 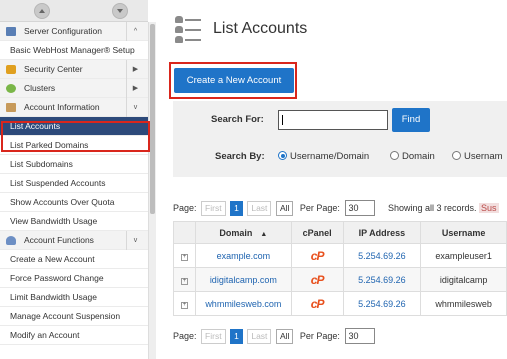 I want to click on domain-link: whmmilesweb.com, so click(x=243, y=303).